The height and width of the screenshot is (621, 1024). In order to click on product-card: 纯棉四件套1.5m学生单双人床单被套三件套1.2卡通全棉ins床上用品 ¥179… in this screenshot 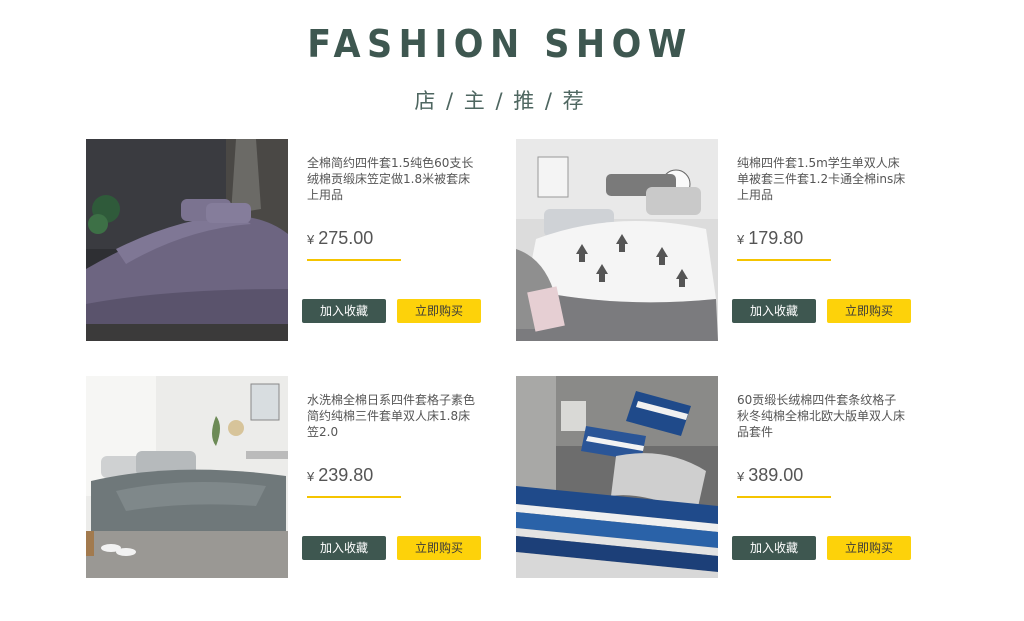, I will do `click(716, 241)`.